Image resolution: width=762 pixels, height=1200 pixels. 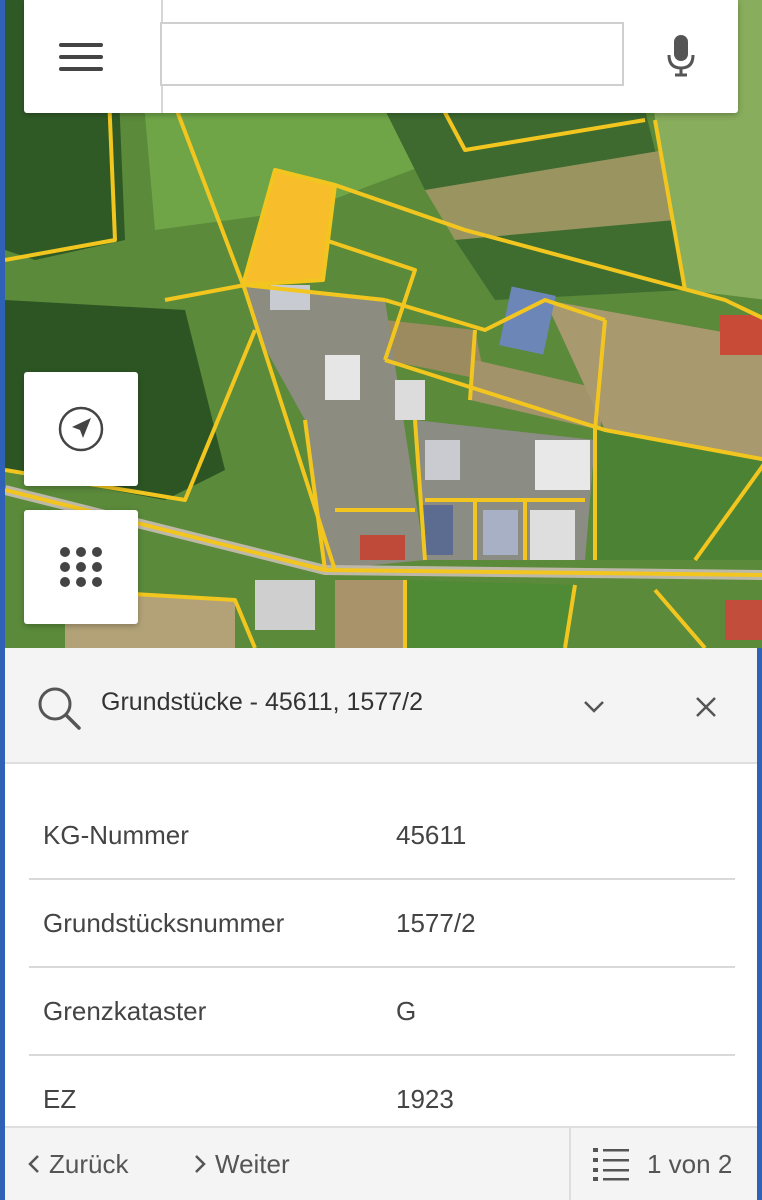 What do you see at coordinates (382, 1012) in the screenshot?
I see `attribute-row: Grenzkataster G` at bounding box center [382, 1012].